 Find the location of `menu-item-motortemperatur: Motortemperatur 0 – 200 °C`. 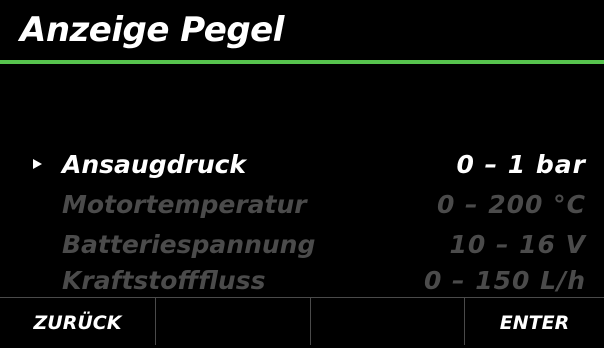

menu-item-motortemperatur: Motortemperatur 0 – 200 °C is located at coordinates (302, 208).